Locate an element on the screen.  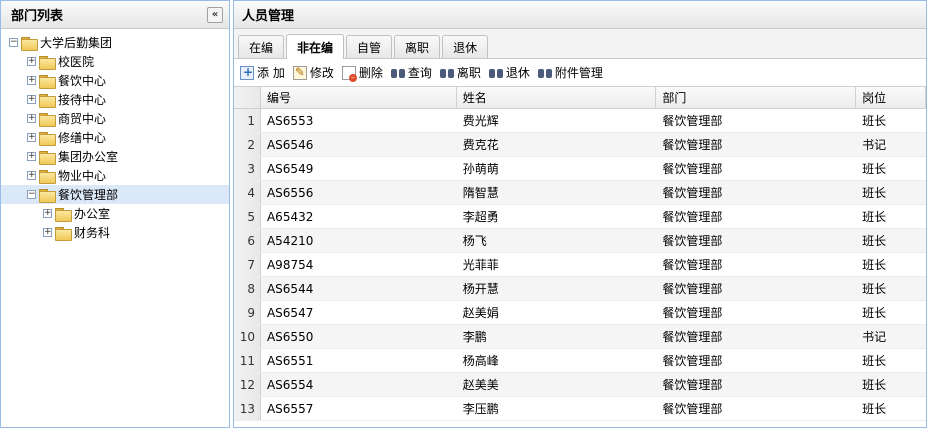
row-number: 5 is located at coordinates (247, 216).